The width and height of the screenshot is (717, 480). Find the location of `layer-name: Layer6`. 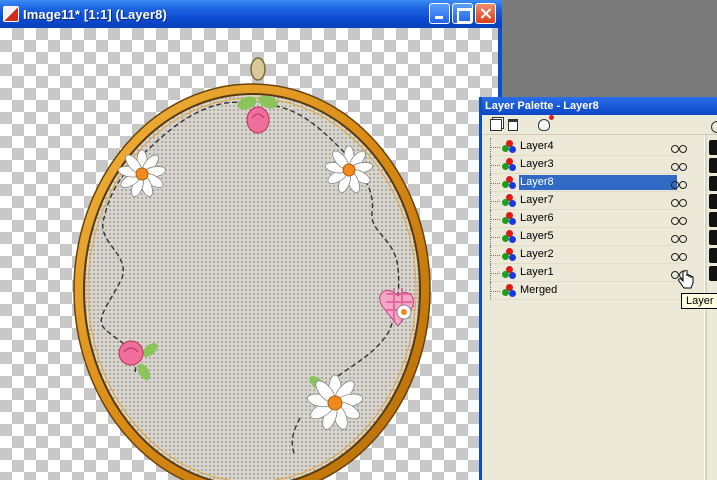

layer-name: Layer6 is located at coordinates (598, 218).